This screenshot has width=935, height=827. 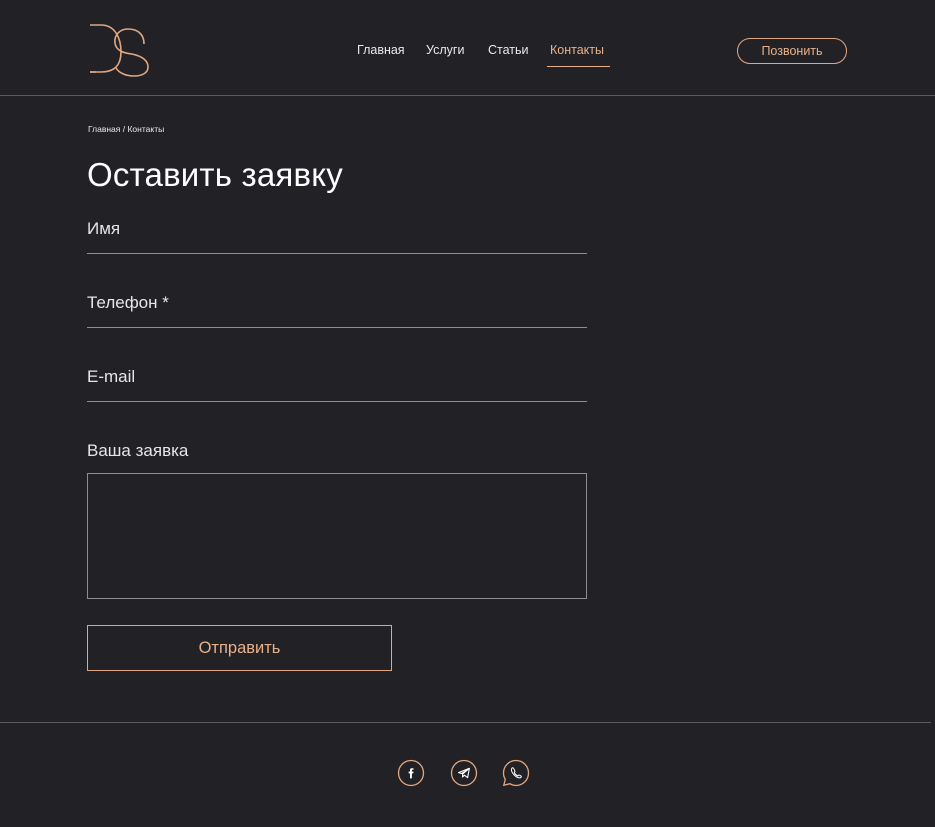 I want to click on site-header: Главная Услуги Статьи Контакты Позвонить, so click(x=467, y=48).